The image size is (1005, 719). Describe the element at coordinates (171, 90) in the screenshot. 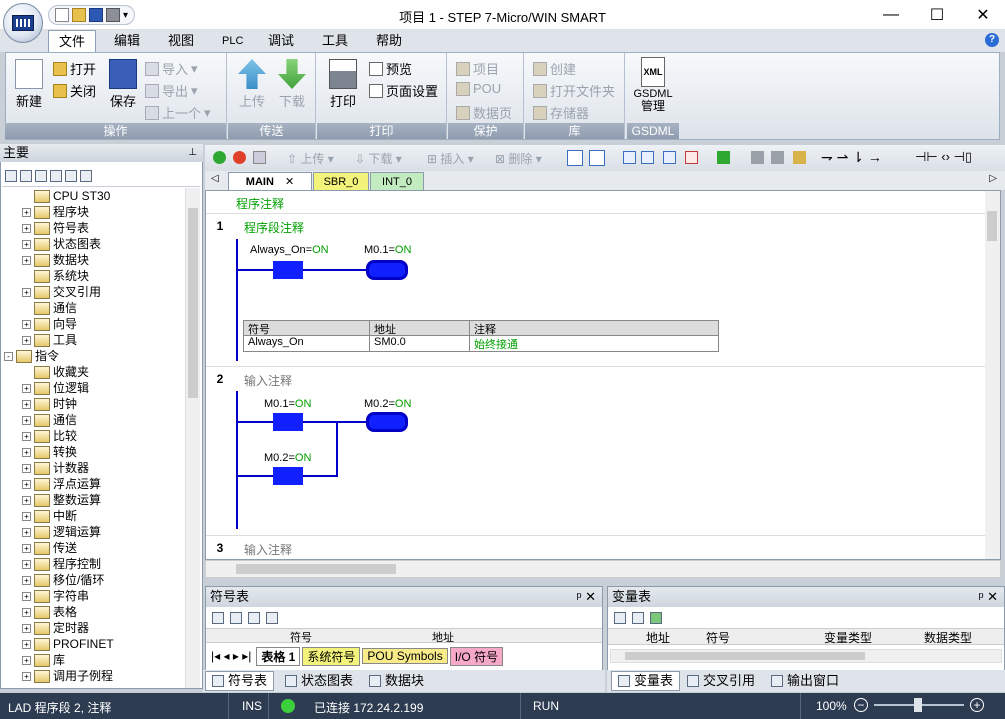

I see `export-button: 导出 ▾` at that location.